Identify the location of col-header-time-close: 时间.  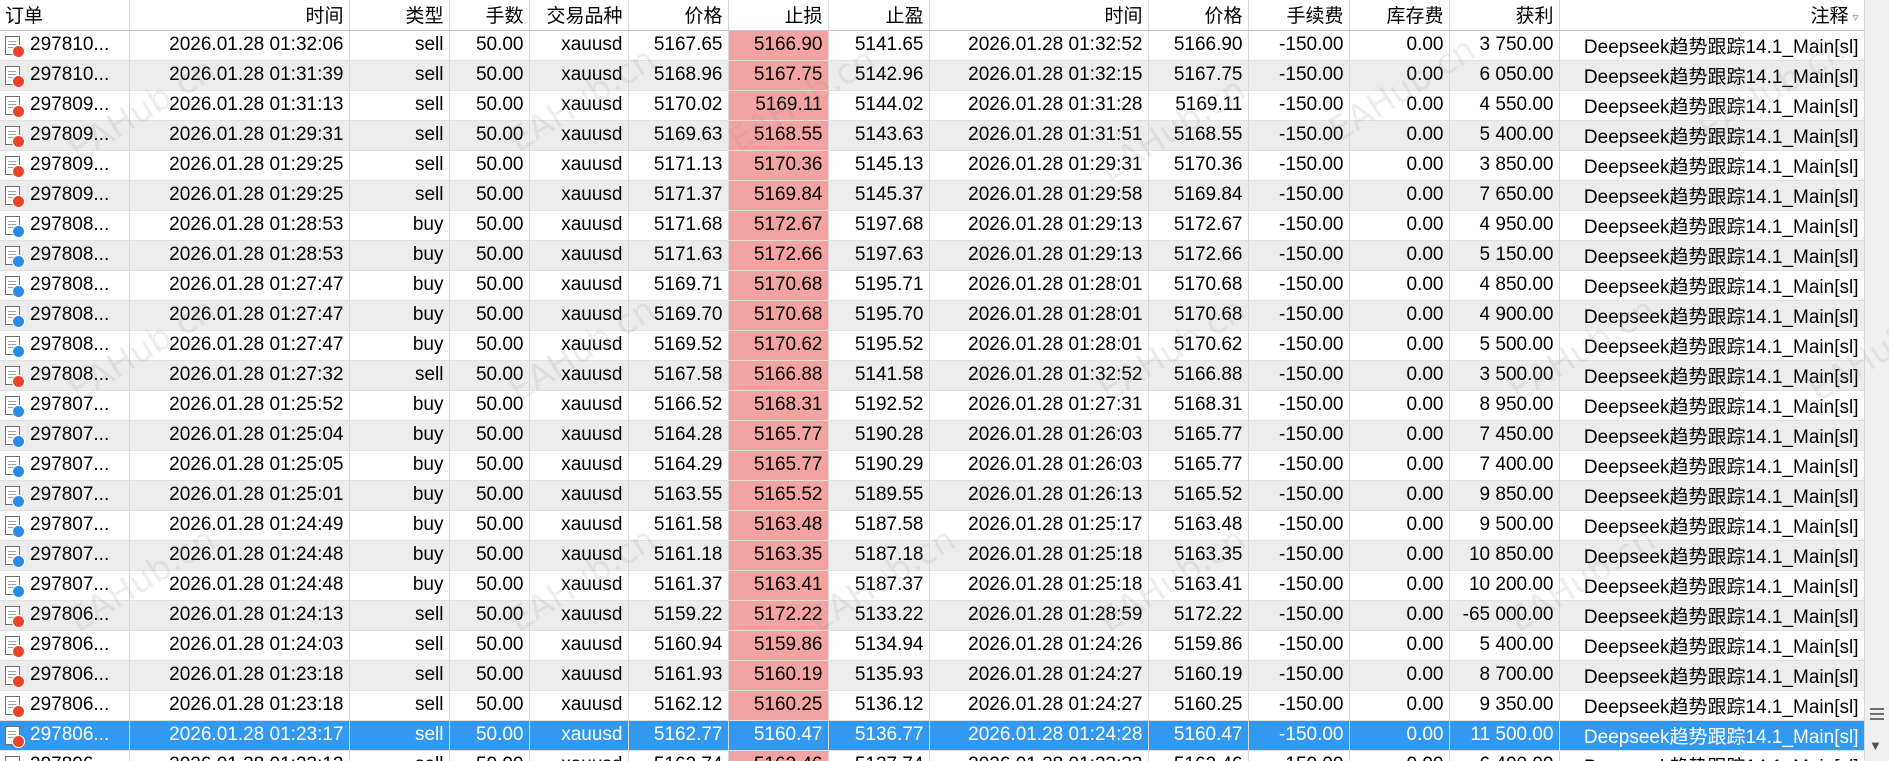
(1039, 15).